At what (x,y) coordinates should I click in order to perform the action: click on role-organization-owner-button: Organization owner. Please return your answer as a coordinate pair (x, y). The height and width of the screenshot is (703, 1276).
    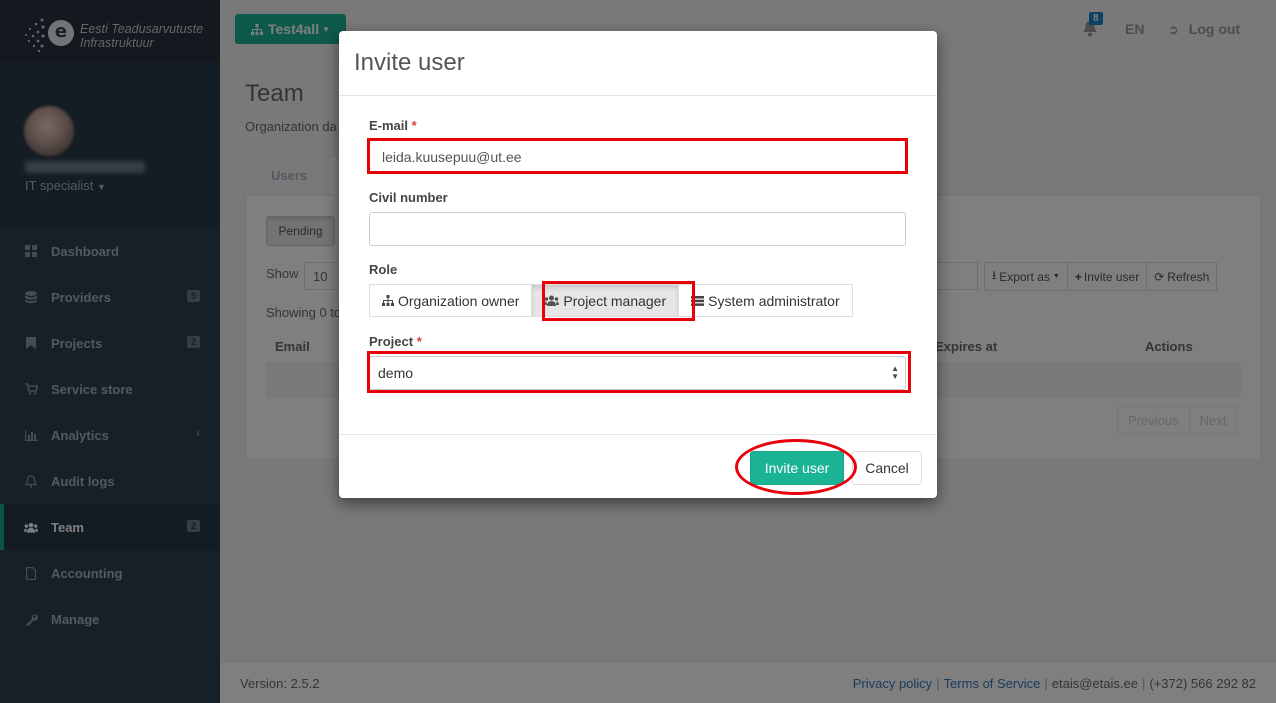
    Looking at the image, I should click on (451, 300).